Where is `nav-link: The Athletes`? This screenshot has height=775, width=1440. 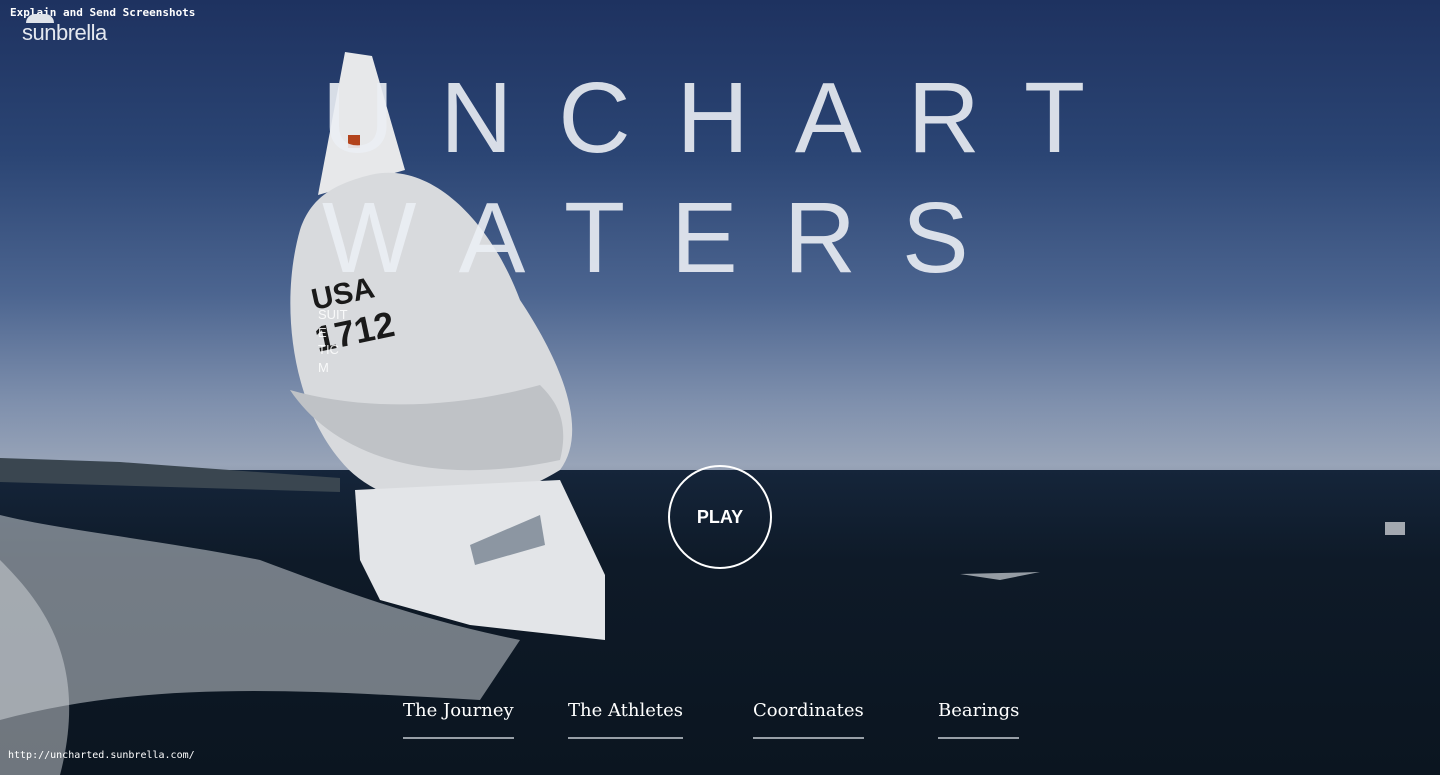 nav-link: The Athletes is located at coordinates (626, 719).